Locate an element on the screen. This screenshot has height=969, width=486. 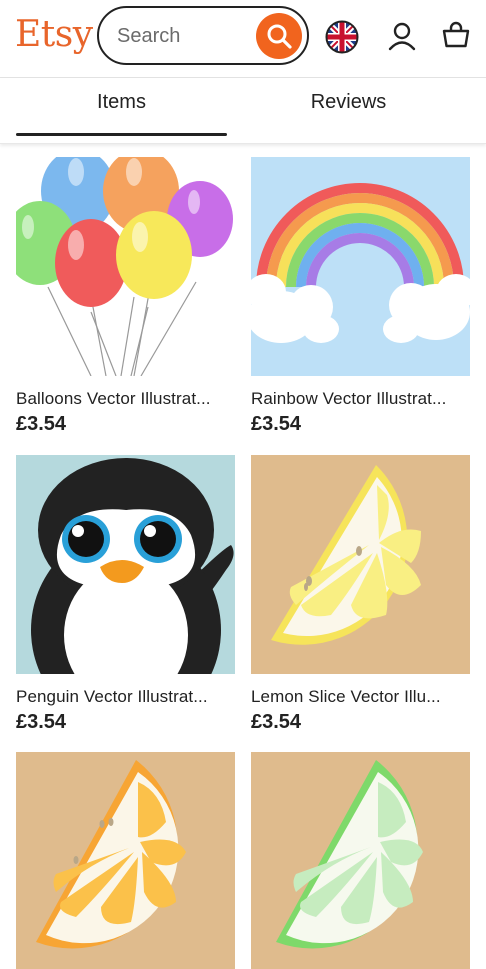
shop-tabs: Items Reviews is located at coordinates (243, 111).